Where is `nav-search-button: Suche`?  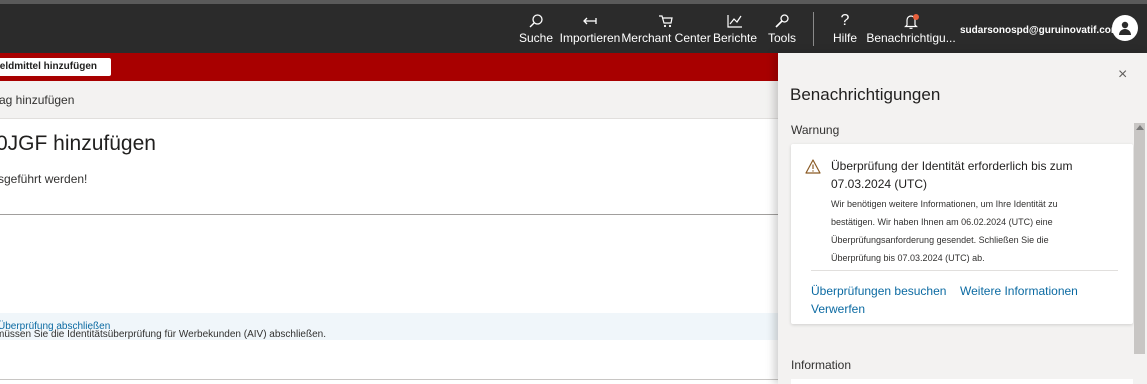
nav-search-button: Suche is located at coordinates (536, 28).